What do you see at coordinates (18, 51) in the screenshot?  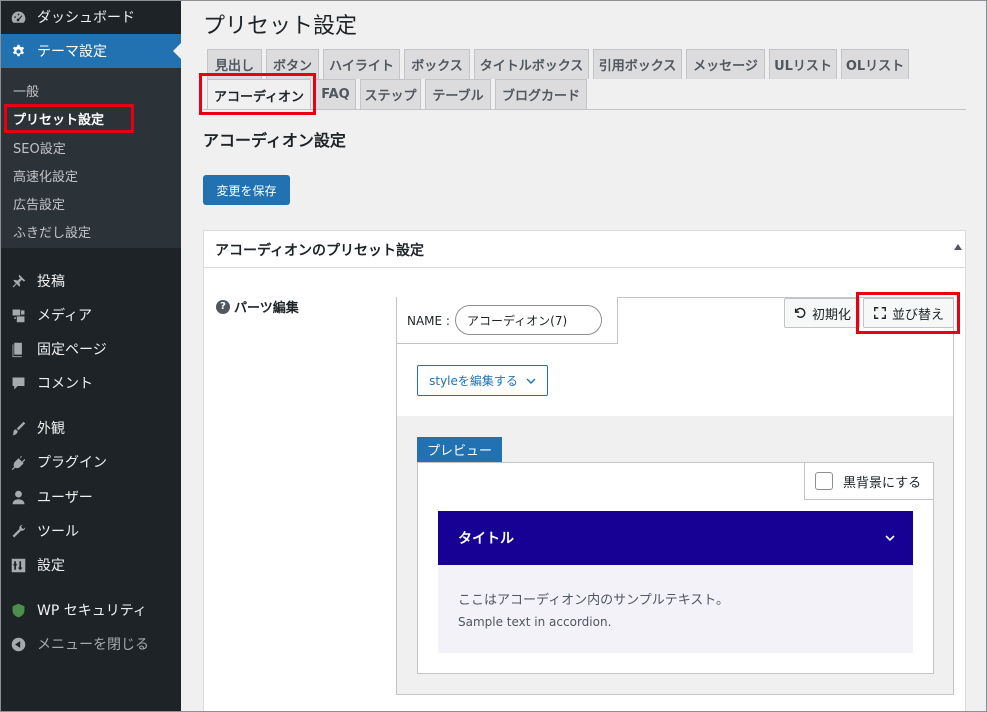 I see `gear-icon` at bounding box center [18, 51].